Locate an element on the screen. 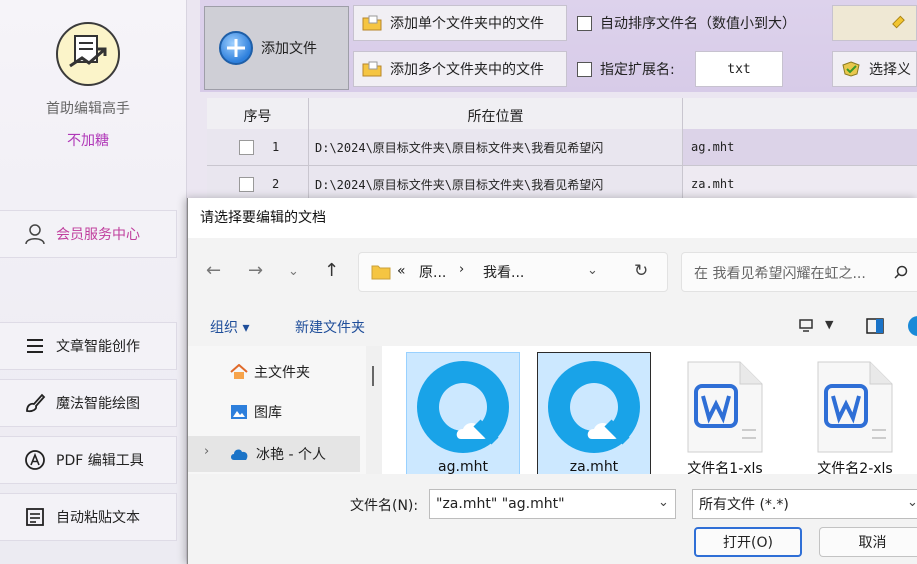 This screenshot has height=564, width=917. file-item-ag: ag.mht is located at coordinates (463, 413).